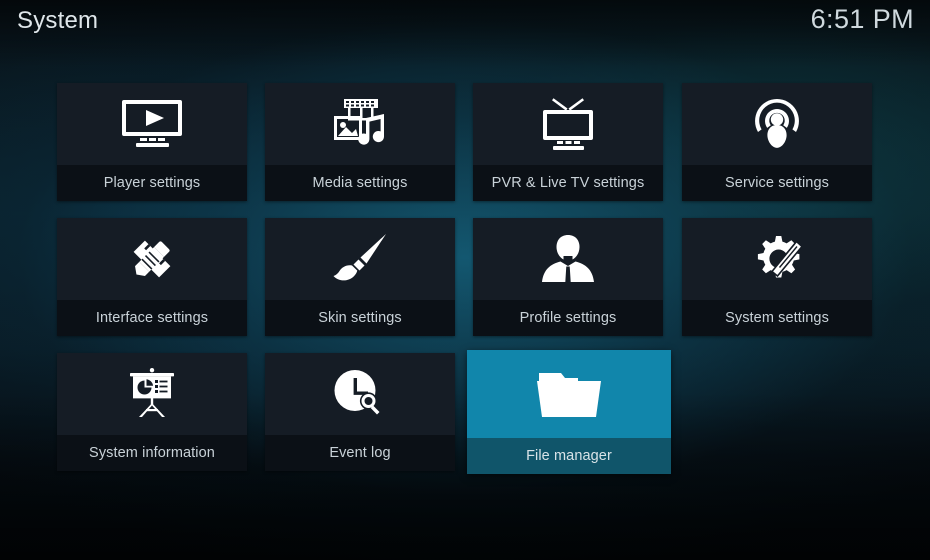 This screenshot has width=930, height=560. What do you see at coordinates (152, 259) in the screenshot?
I see `pencil-ruler-icon` at bounding box center [152, 259].